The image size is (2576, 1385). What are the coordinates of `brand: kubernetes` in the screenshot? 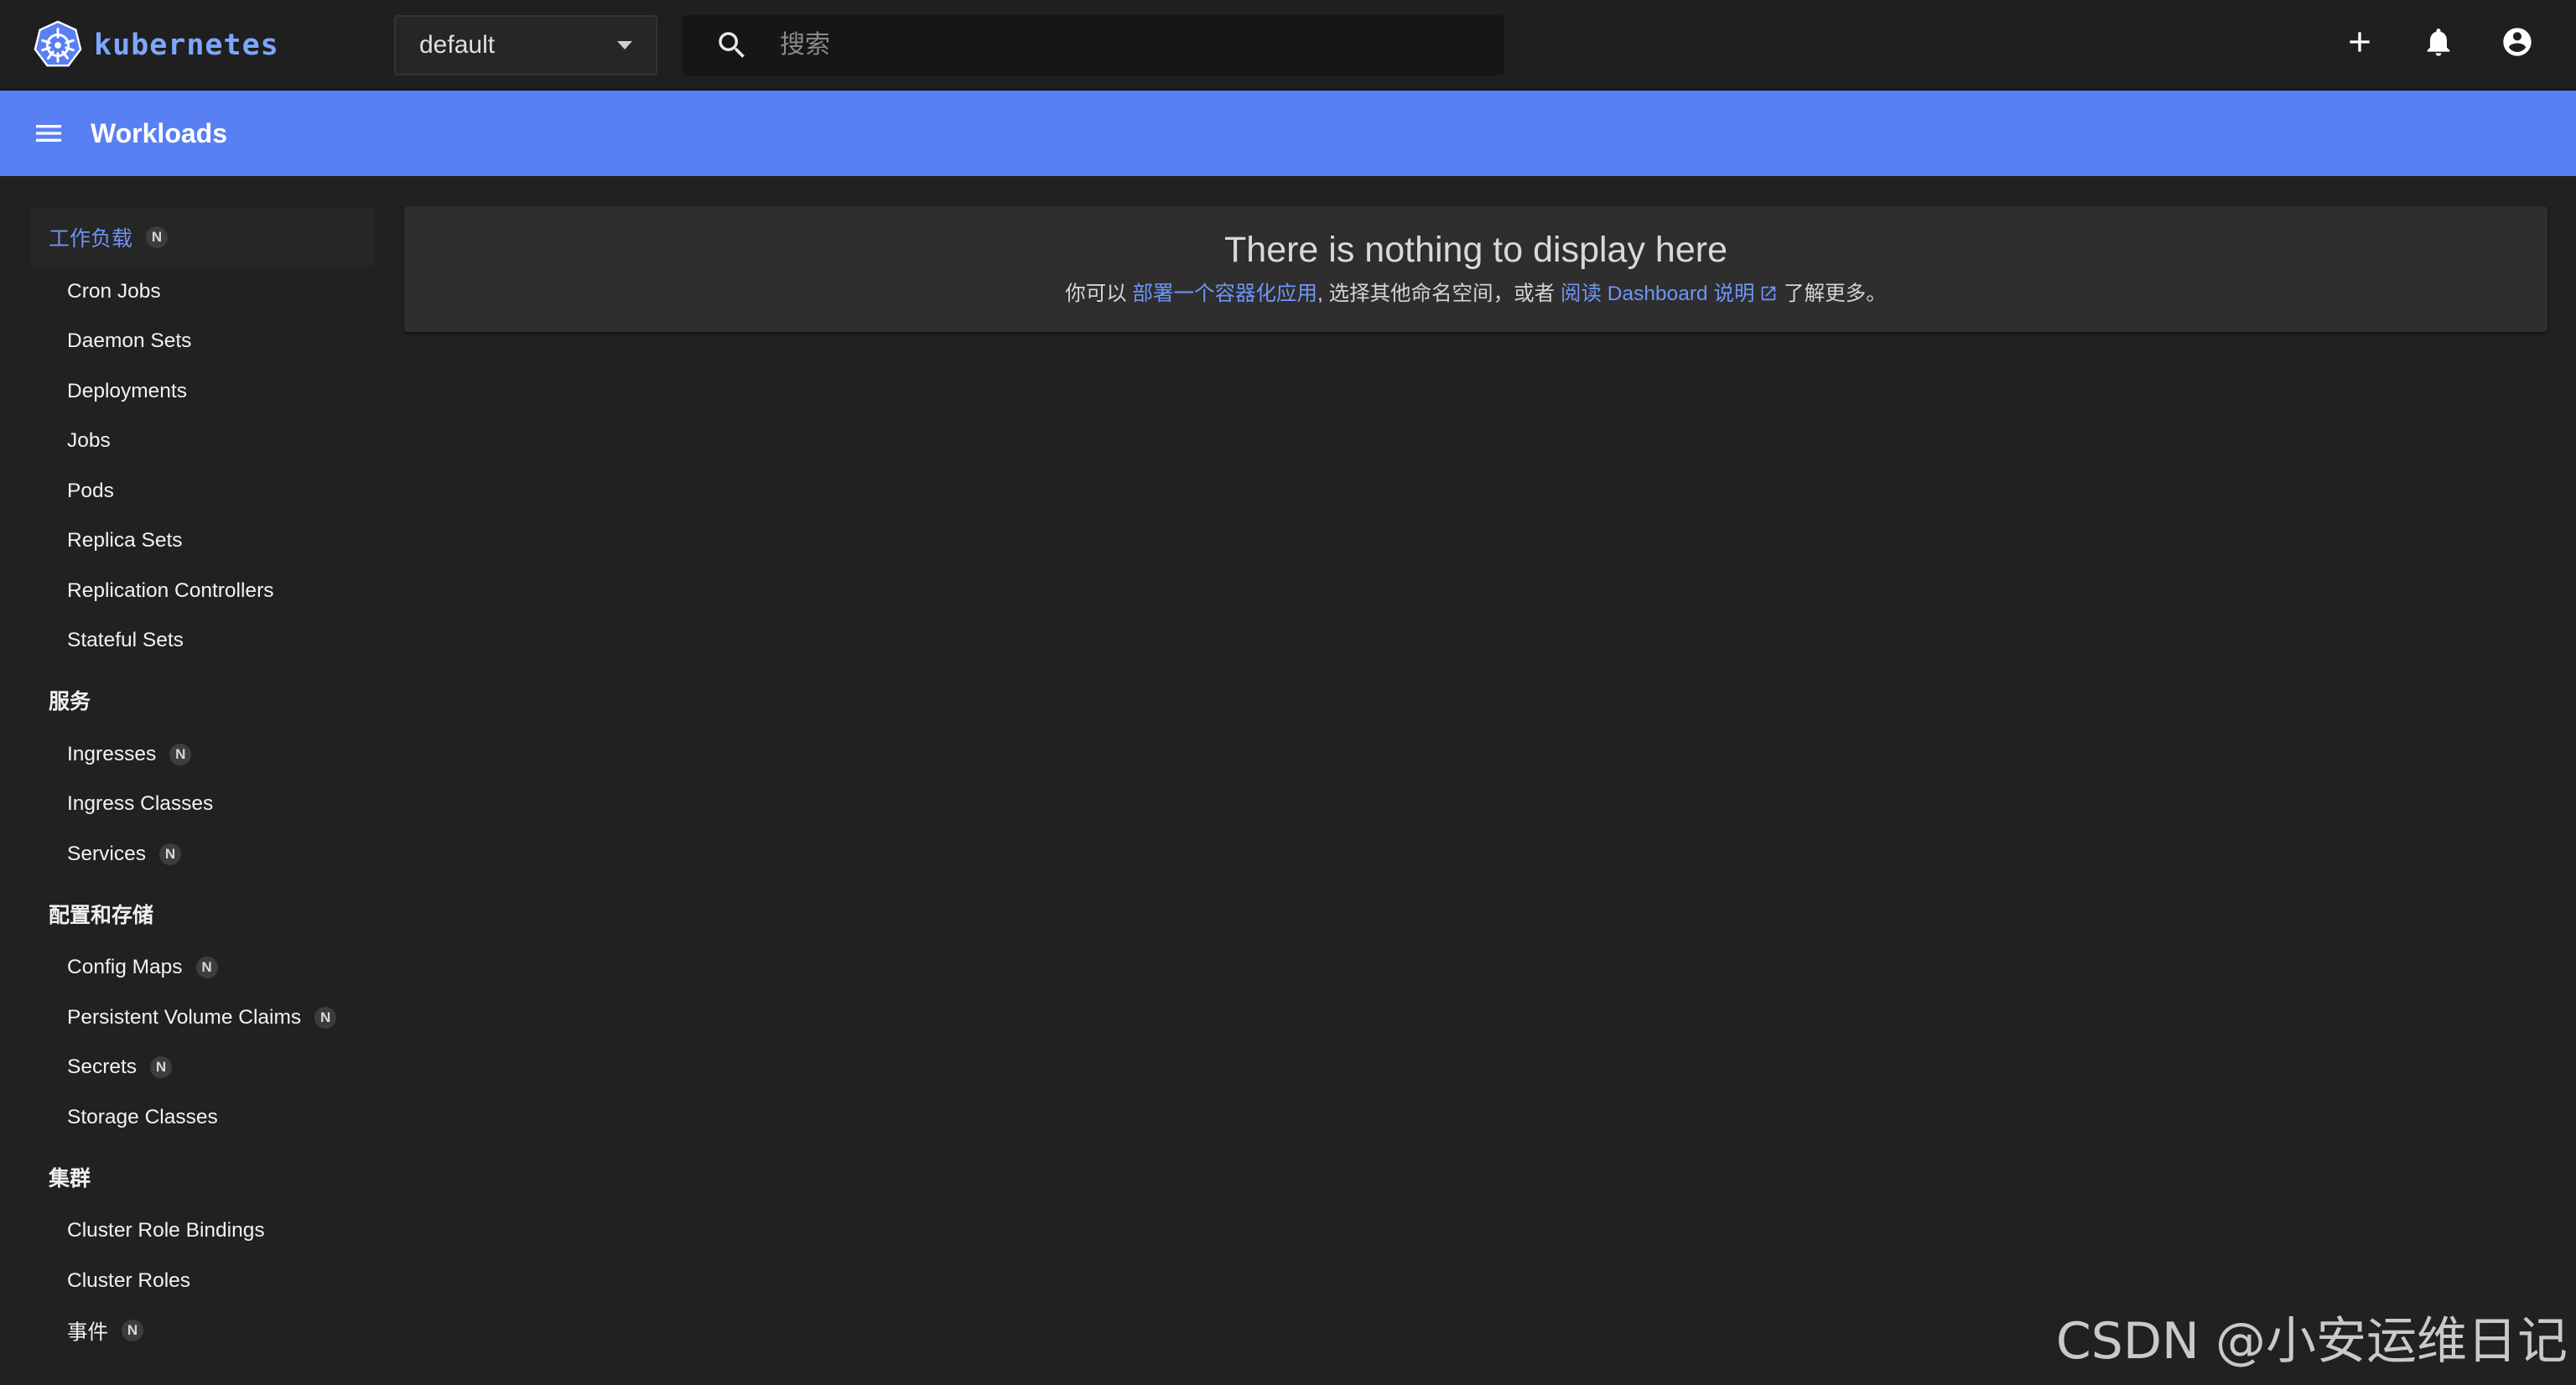 It's located at (155, 45).